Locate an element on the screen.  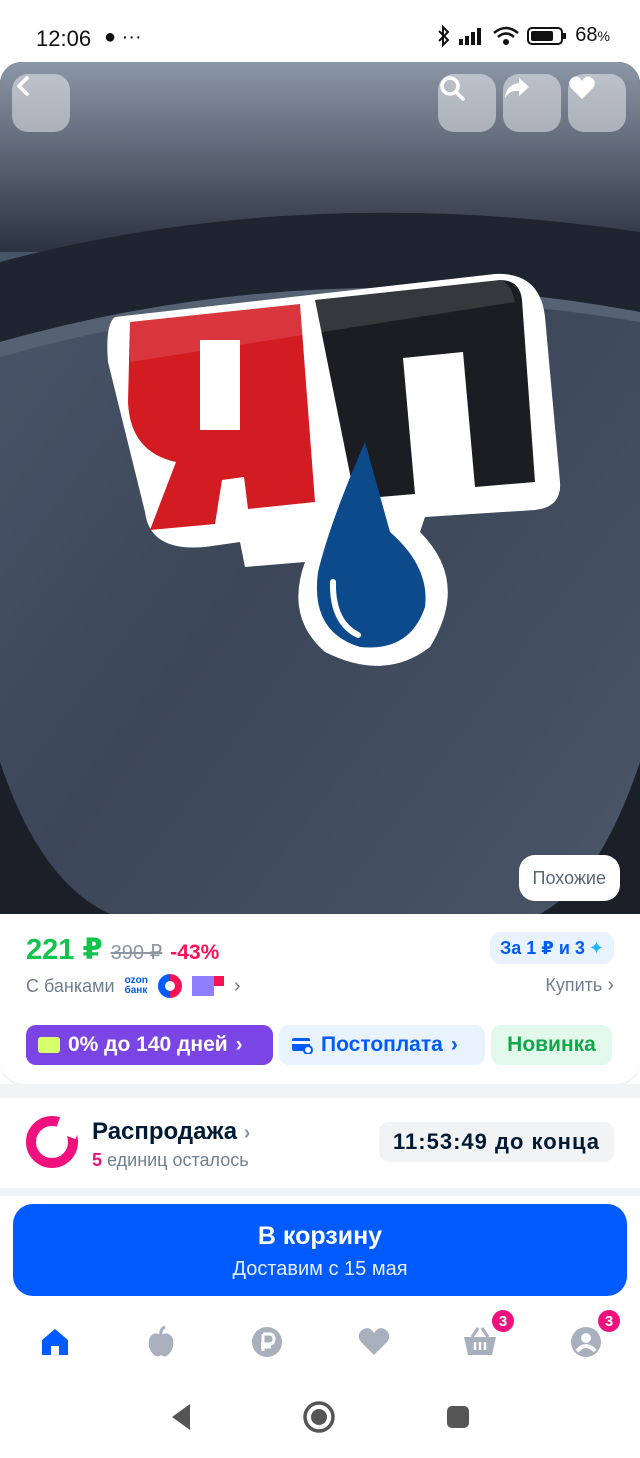
profile-icon is located at coordinates (586, 1342).